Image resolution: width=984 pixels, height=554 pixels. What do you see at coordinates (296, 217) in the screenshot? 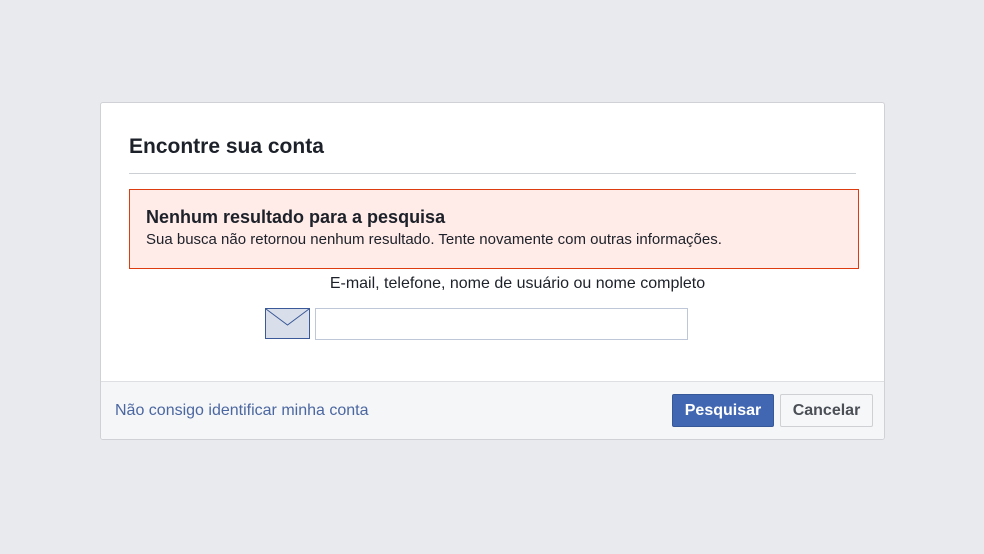
I see `error-title: Nenhum resultado para a pesquisa` at bounding box center [296, 217].